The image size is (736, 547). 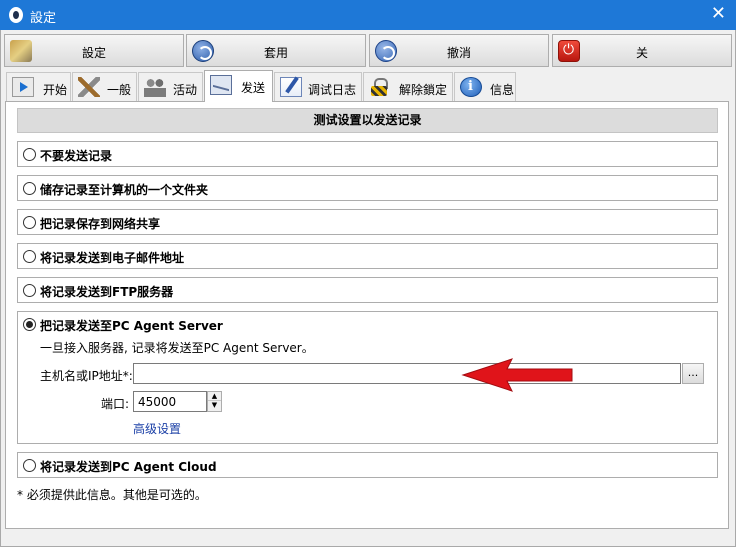 What do you see at coordinates (275, 53) in the screenshot?
I see `apply-button-label: 套用` at bounding box center [275, 53].